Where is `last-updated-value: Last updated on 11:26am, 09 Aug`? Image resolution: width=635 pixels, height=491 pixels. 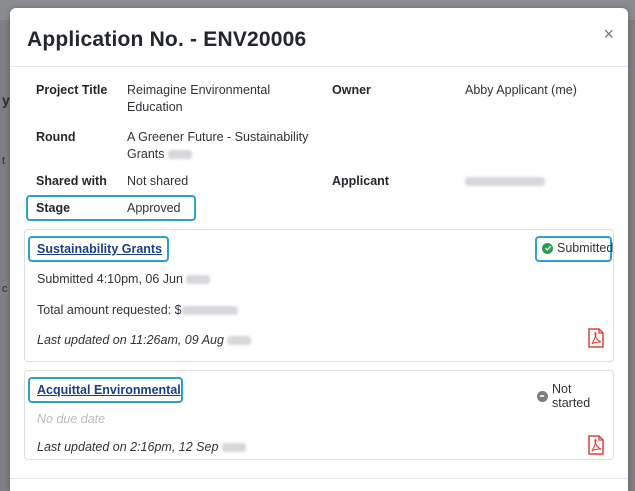
last-updated-value: Last updated on 11:26am, 09 Aug is located at coordinates (130, 340).